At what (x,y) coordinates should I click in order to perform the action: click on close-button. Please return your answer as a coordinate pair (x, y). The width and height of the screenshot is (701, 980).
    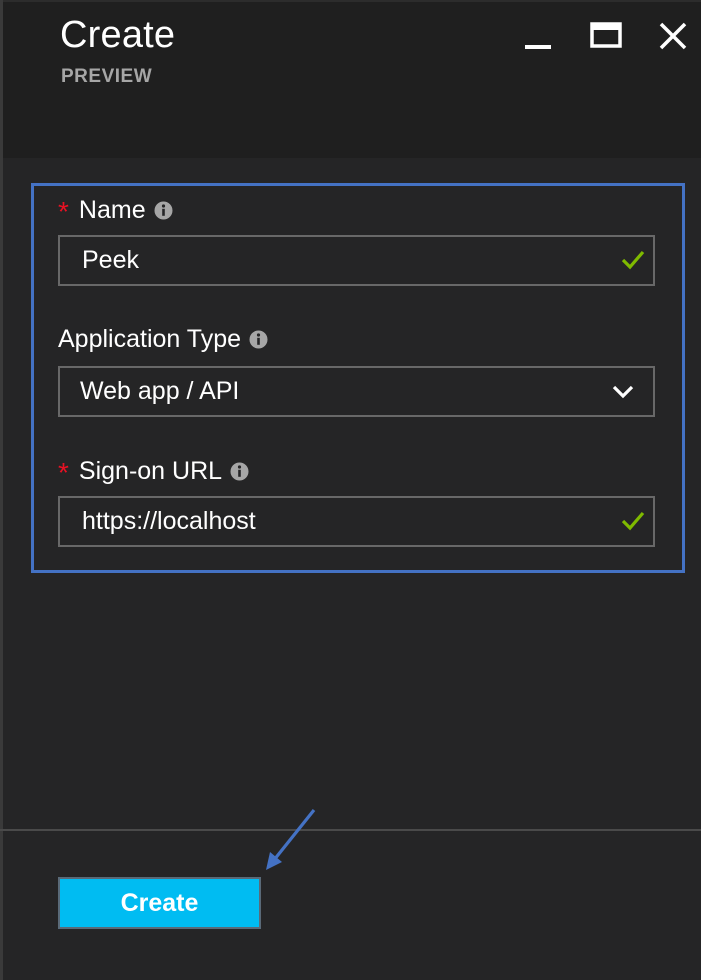
    Looking at the image, I should click on (673, 36).